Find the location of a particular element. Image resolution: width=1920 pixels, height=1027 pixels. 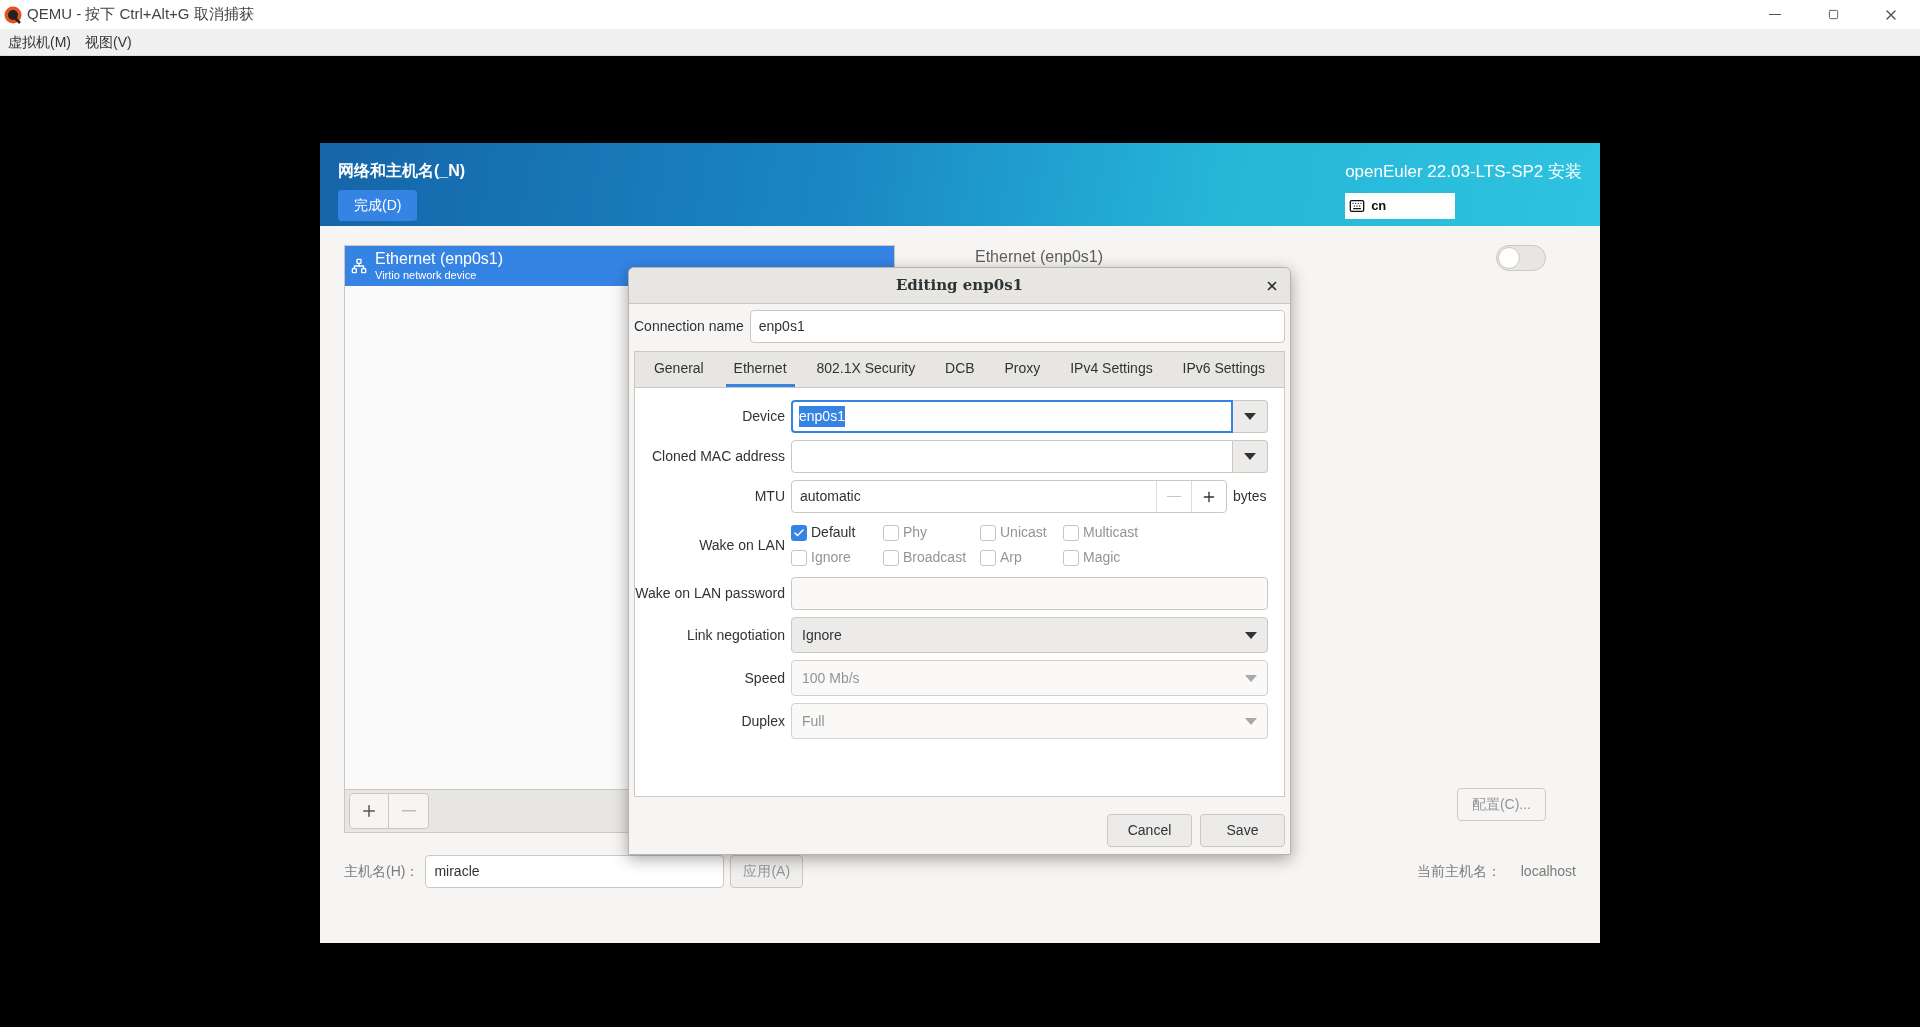

menu-item: 虚拟机(M) is located at coordinates (39, 42).